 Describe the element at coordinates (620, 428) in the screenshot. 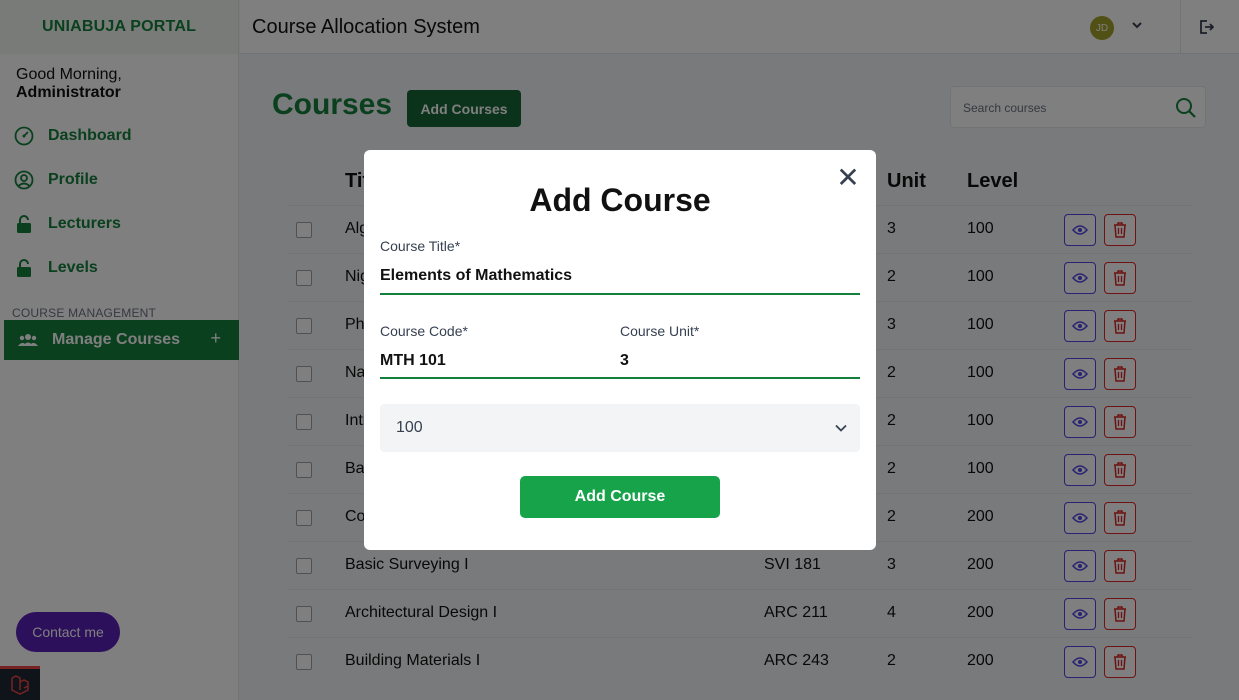

I see `level-select: 100` at that location.